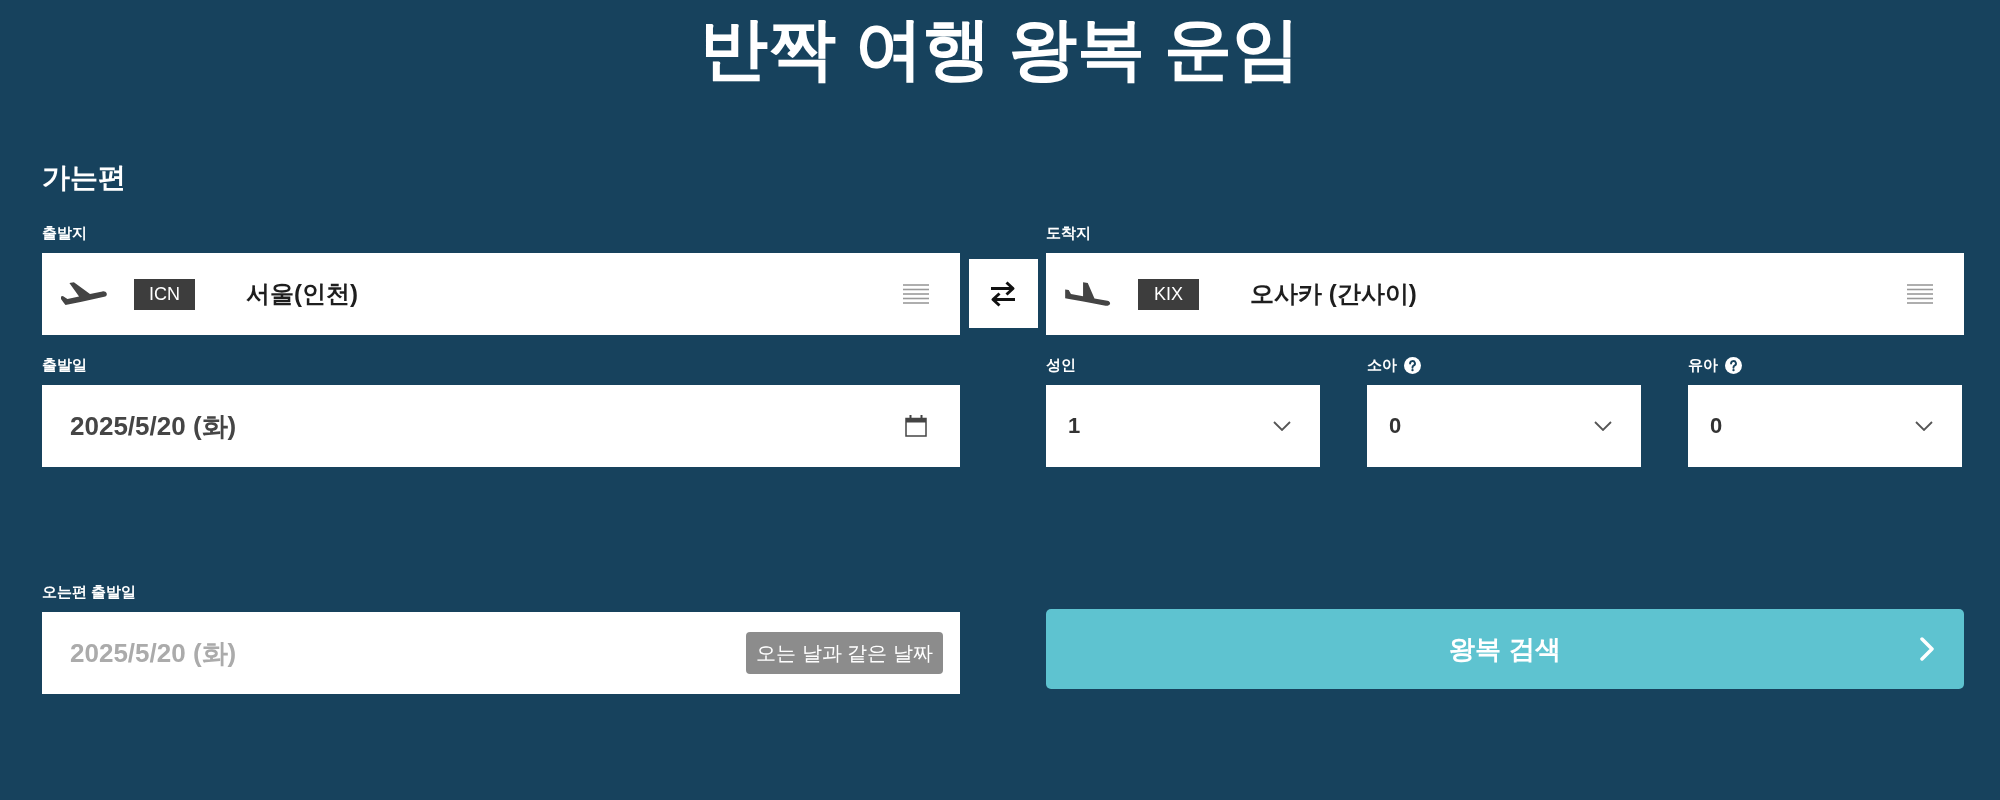 This screenshot has width=2000, height=800. Describe the element at coordinates (64, 233) in the screenshot. I see `field-label: 출발지` at that location.